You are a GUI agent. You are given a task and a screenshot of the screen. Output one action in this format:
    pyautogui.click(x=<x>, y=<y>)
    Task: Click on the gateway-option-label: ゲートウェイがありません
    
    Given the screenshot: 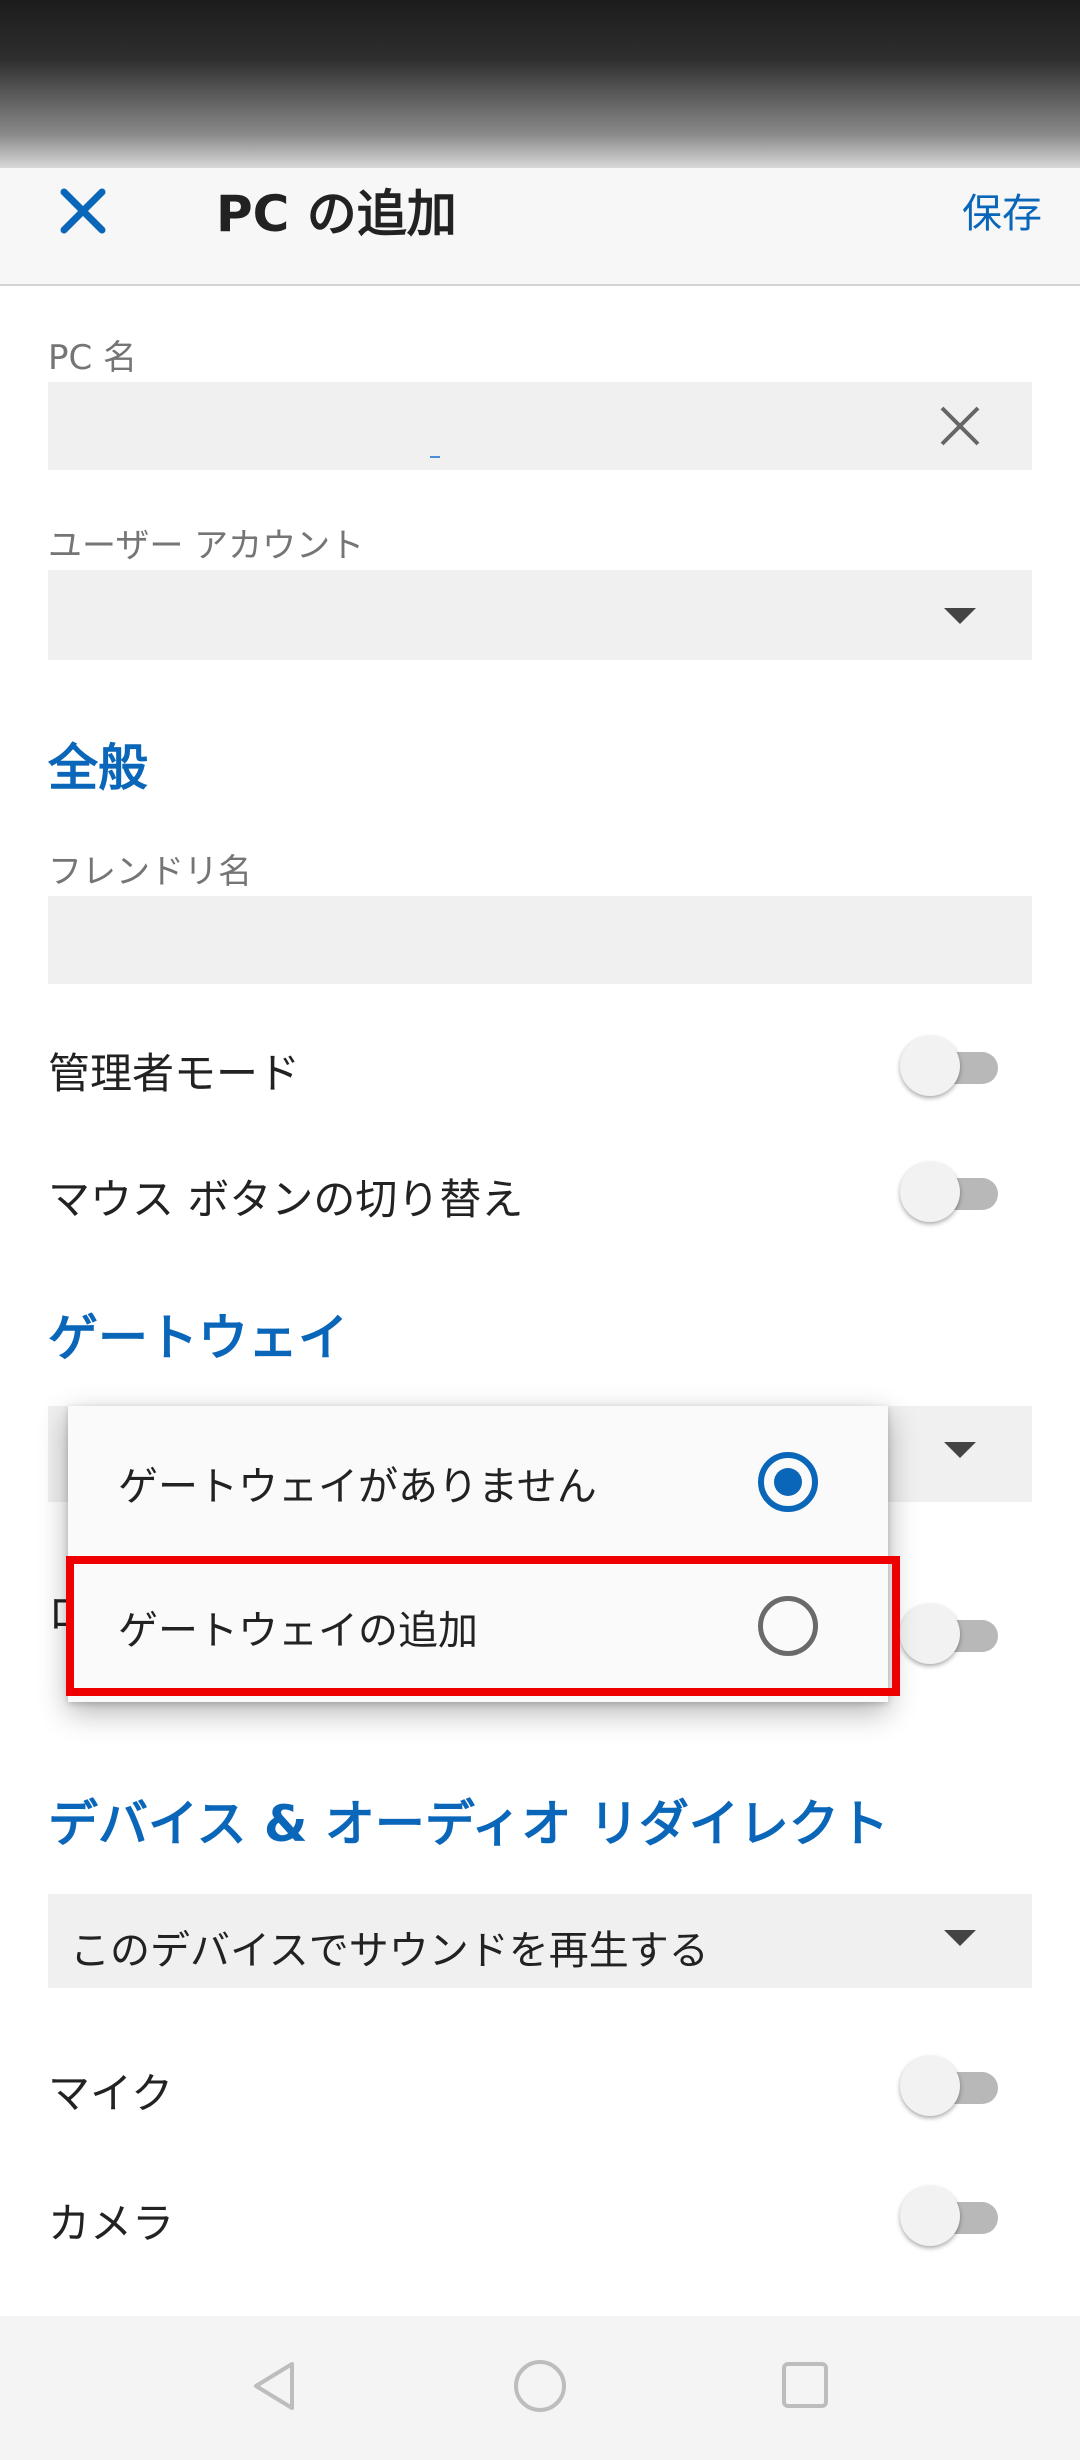 What is the action you would take?
    pyautogui.click(x=357, y=1487)
    